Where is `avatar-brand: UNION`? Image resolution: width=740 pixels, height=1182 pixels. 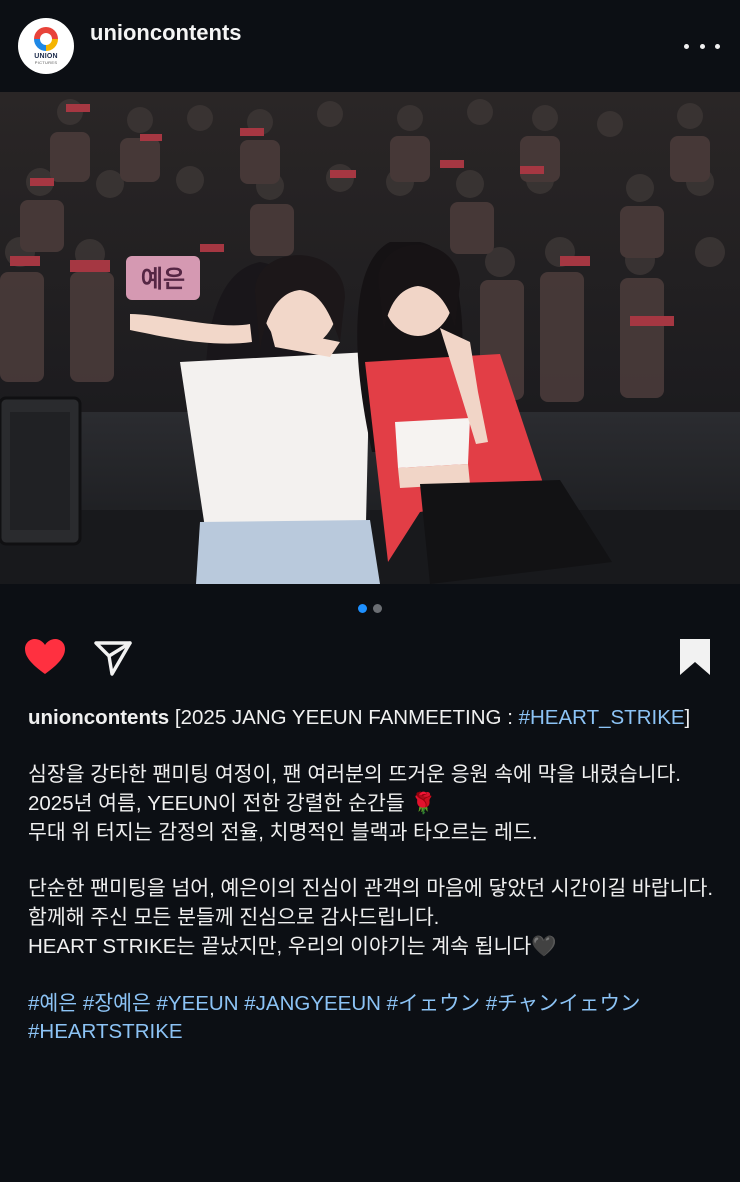 avatar-brand: UNION is located at coordinates (46, 56).